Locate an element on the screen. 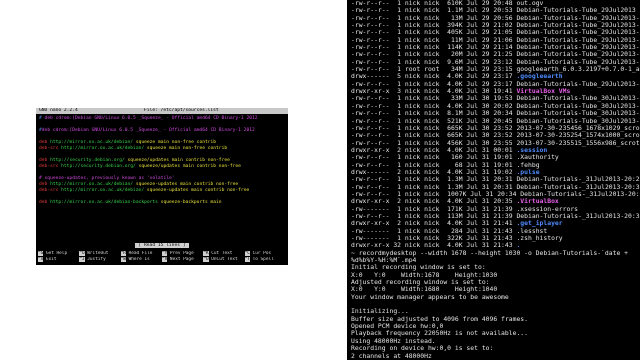 The width and height of the screenshot is (640, 360). terminal-file-name: Debian-Tutorials-Tube_29Jul2013 is located at coordinates (576, 11).